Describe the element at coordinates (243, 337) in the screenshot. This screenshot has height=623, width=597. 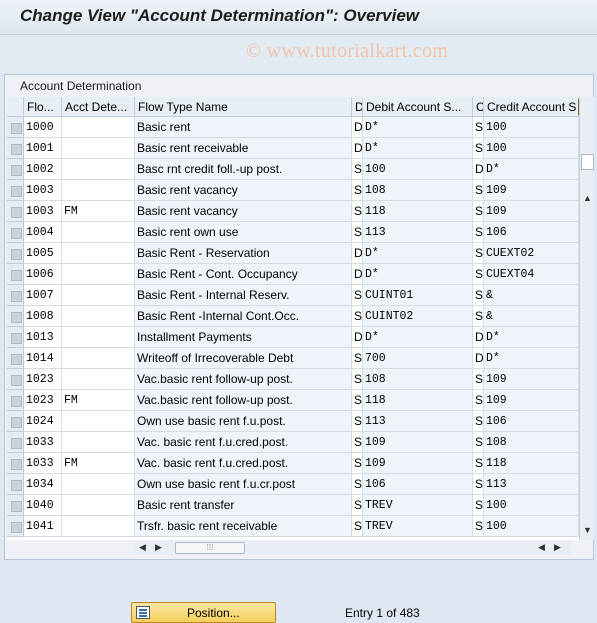
I see `cell-flow-type-name: Installment Payments` at that location.